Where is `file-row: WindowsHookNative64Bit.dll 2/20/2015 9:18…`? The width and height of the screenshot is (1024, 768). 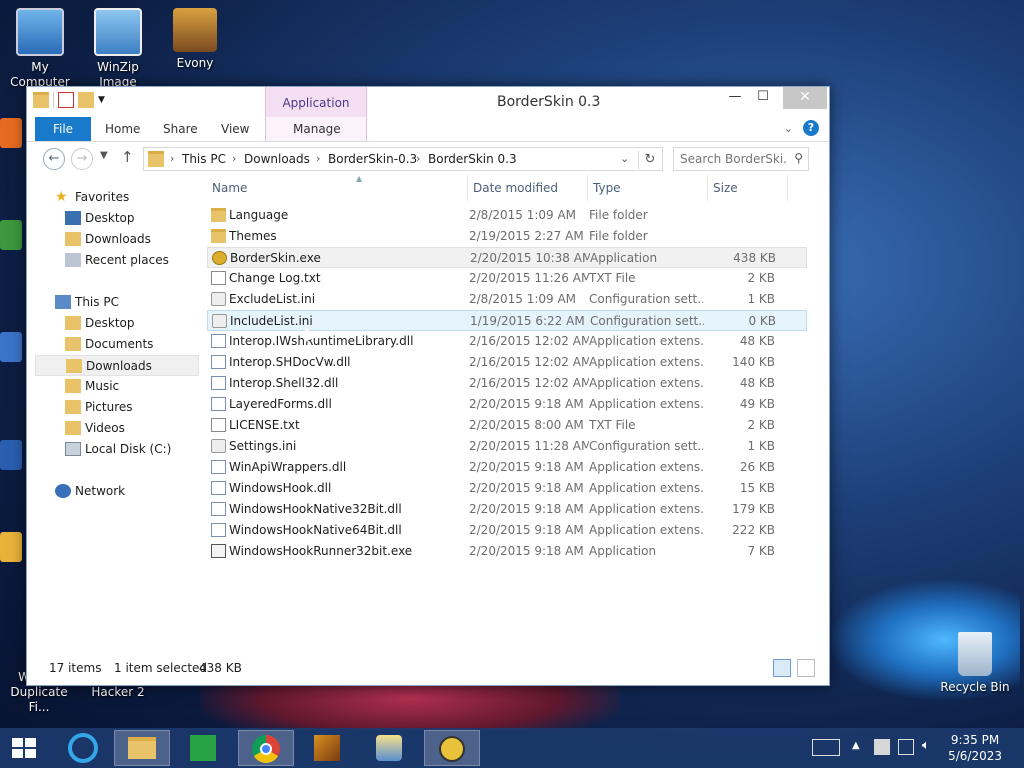
file-row: WindowsHookNative64Bit.dll 2/20/2015 9:18… is located at coordinates (507, 530).